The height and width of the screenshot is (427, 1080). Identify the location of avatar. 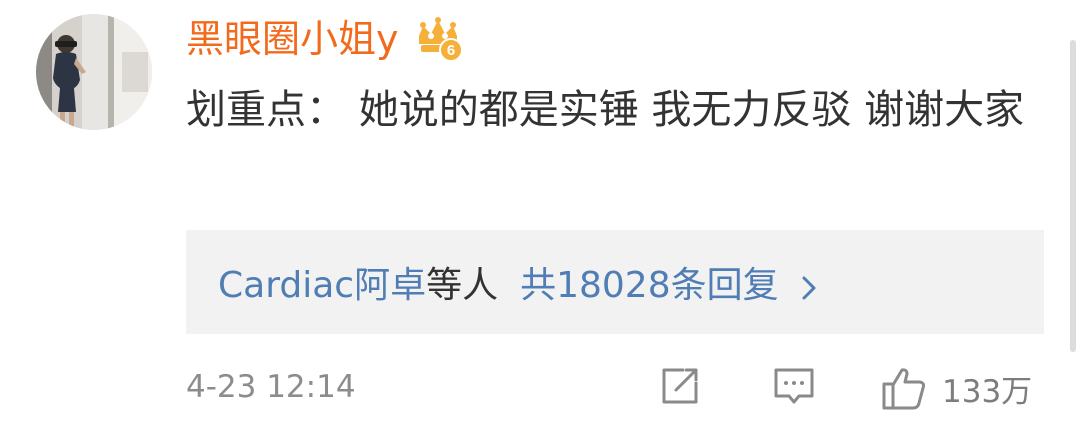
(94, 72).